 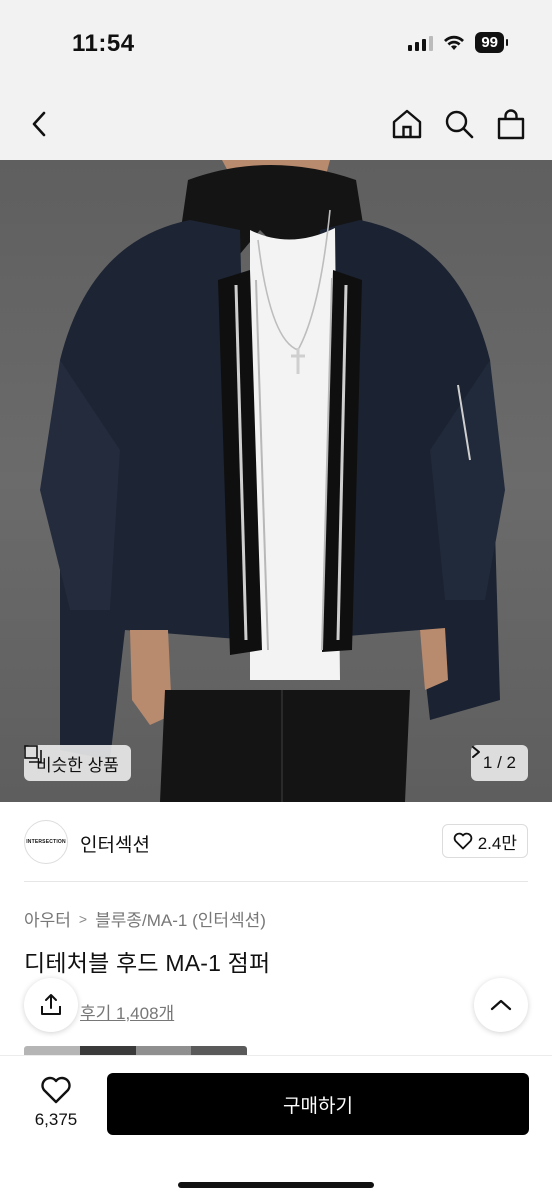 I want to click on brand-like-button: 2.4만, so click(x=484, y=841).